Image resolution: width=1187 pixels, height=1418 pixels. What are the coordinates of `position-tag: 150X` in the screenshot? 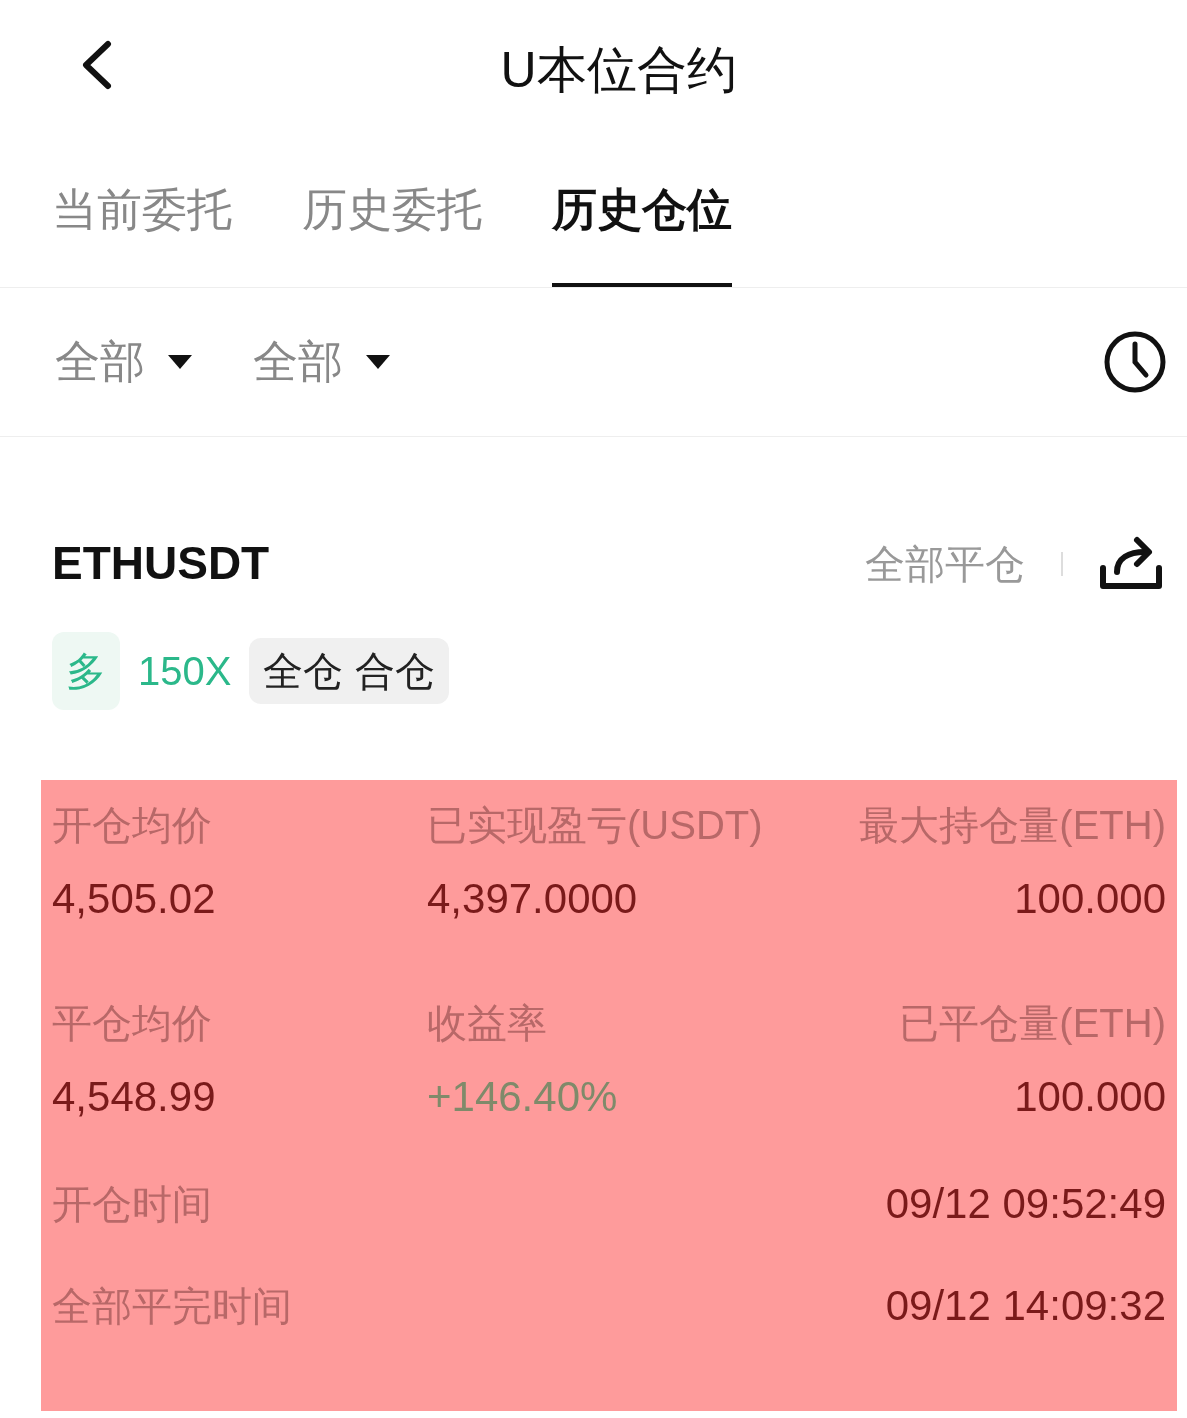 It's located at (185, 671).